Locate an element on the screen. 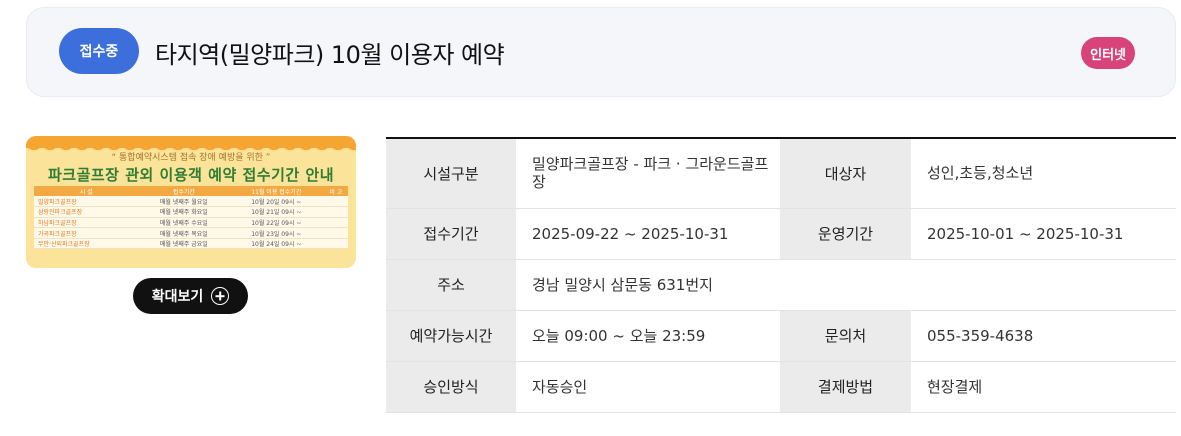 The height and width of the screenshot is (436, 1181). plus-circle-icon is located at coordinates (220, 296).